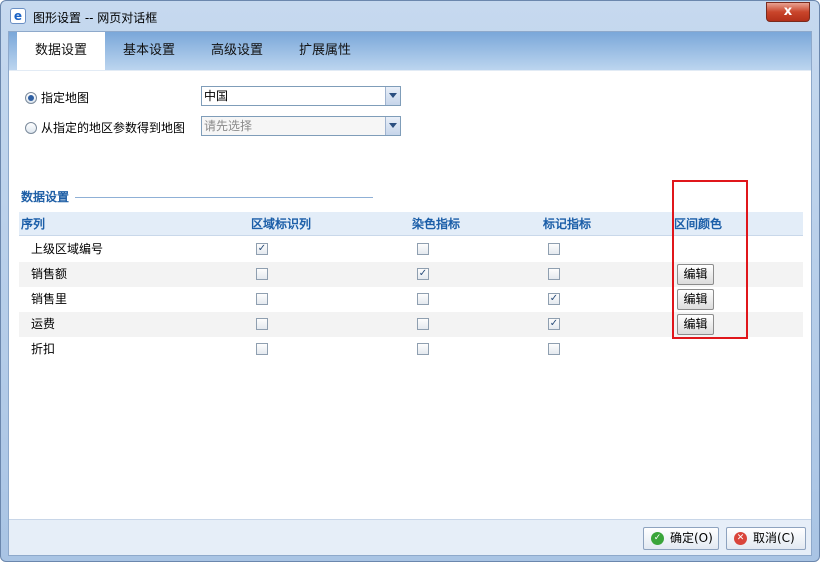 The image size is (820, 562). What do you see at coordinates (436, 224) in the screenshot?
I see `header-color-metric: 染色指标` at bounding box center [436, 224].